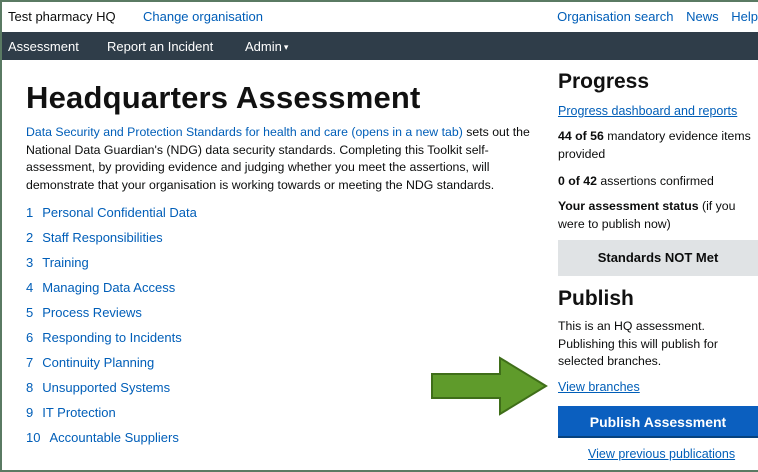 The width and height of the screenshot is (758, 472). I want to click on section-number: 2, so click(30, 237).